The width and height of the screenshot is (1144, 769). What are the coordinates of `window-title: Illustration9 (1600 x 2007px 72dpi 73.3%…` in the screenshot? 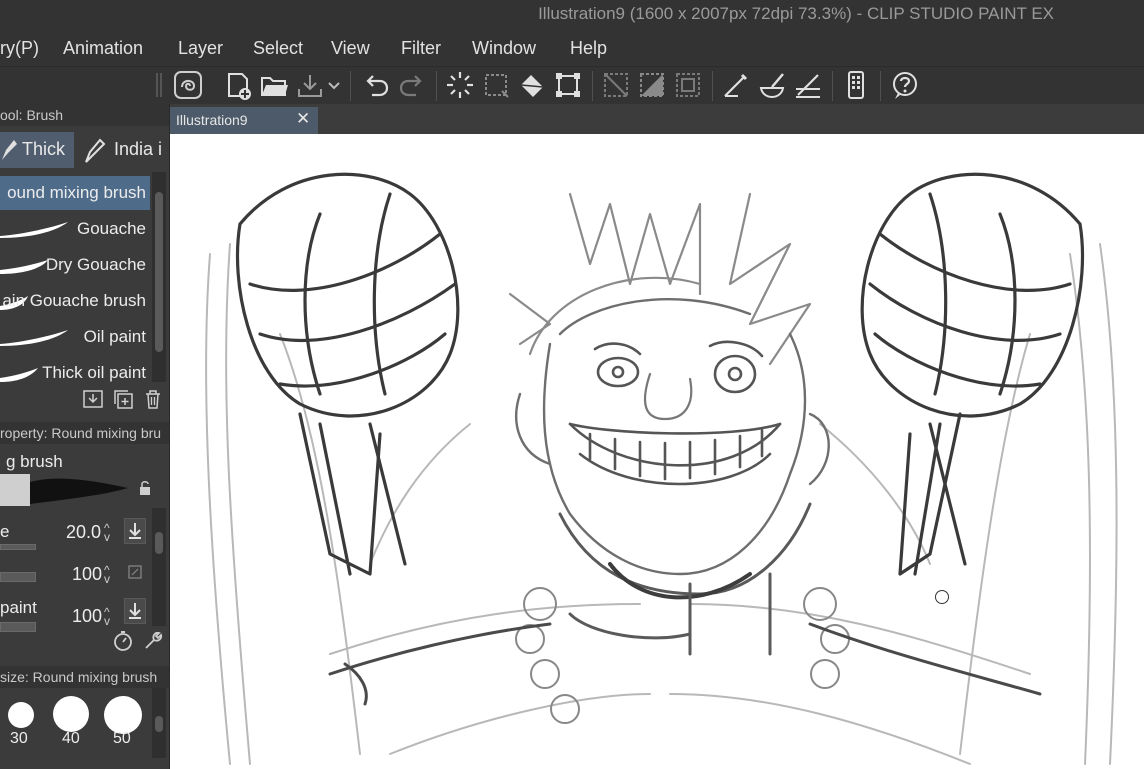 It's located at (796, 13).